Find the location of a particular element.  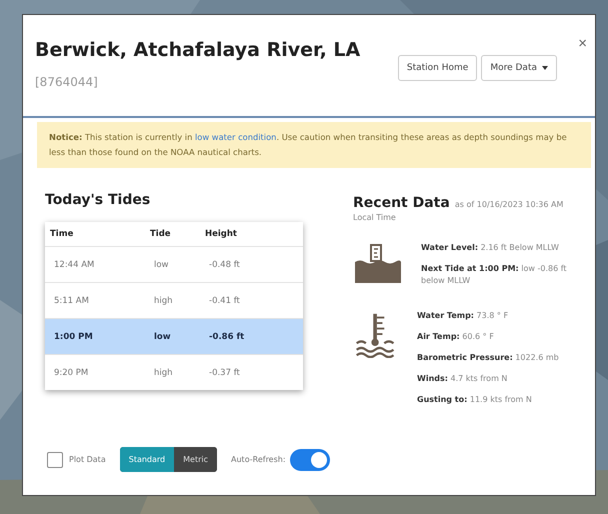

water-level-gauge-icon is located at coordinates (378, 264).